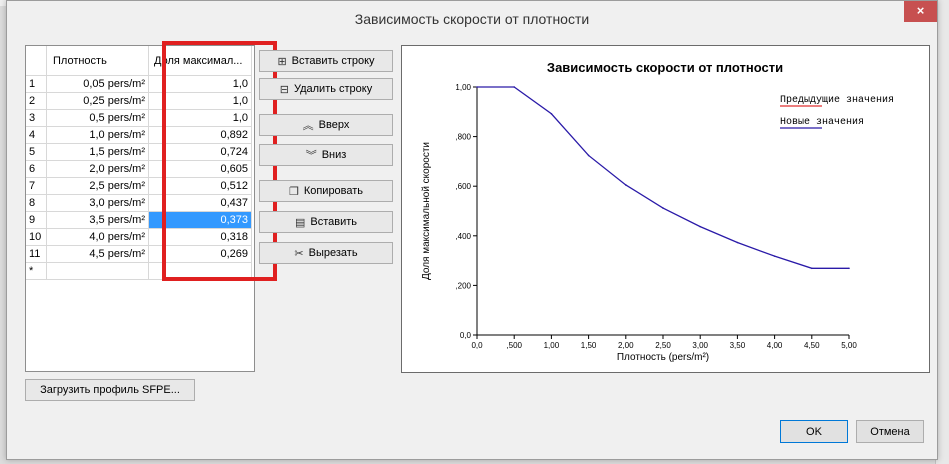 This screenshot has width=949, height=464. Describe the element at coordinates (308, 126) in the screenshot. I see `chevron-up-icon: ︽` at that location.